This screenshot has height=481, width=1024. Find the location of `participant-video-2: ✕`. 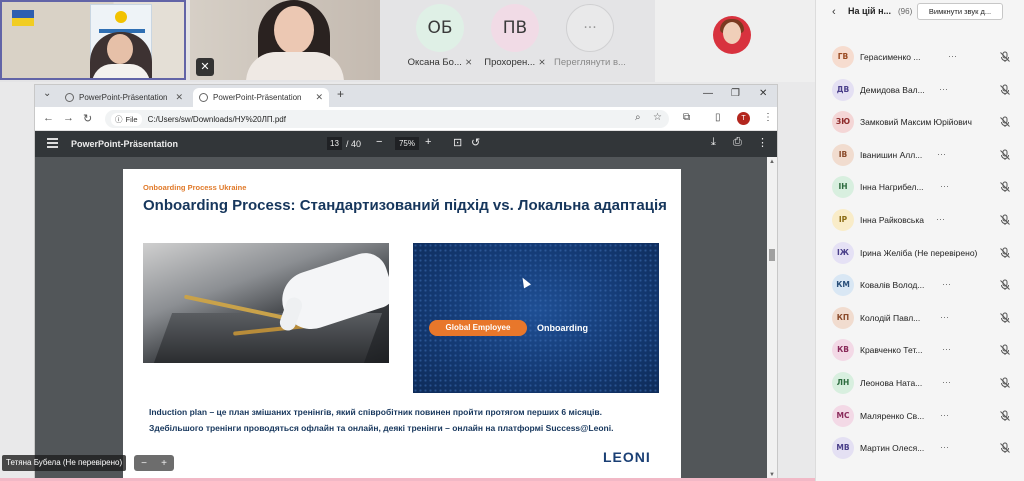

participant-video-2: ✕ is located at coordinates (285, 40).